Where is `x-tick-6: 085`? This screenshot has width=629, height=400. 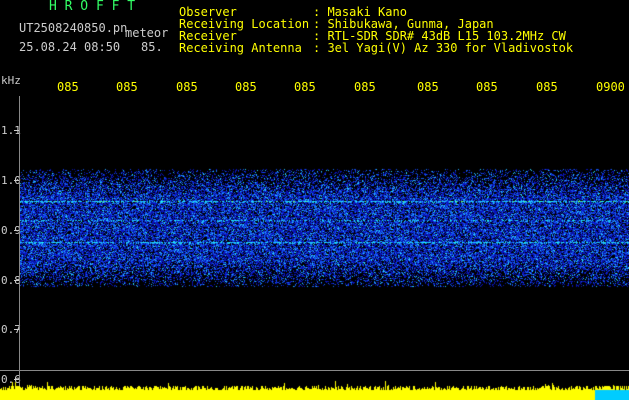
x-tick-6: 085 is located at coordinates (365, 87).